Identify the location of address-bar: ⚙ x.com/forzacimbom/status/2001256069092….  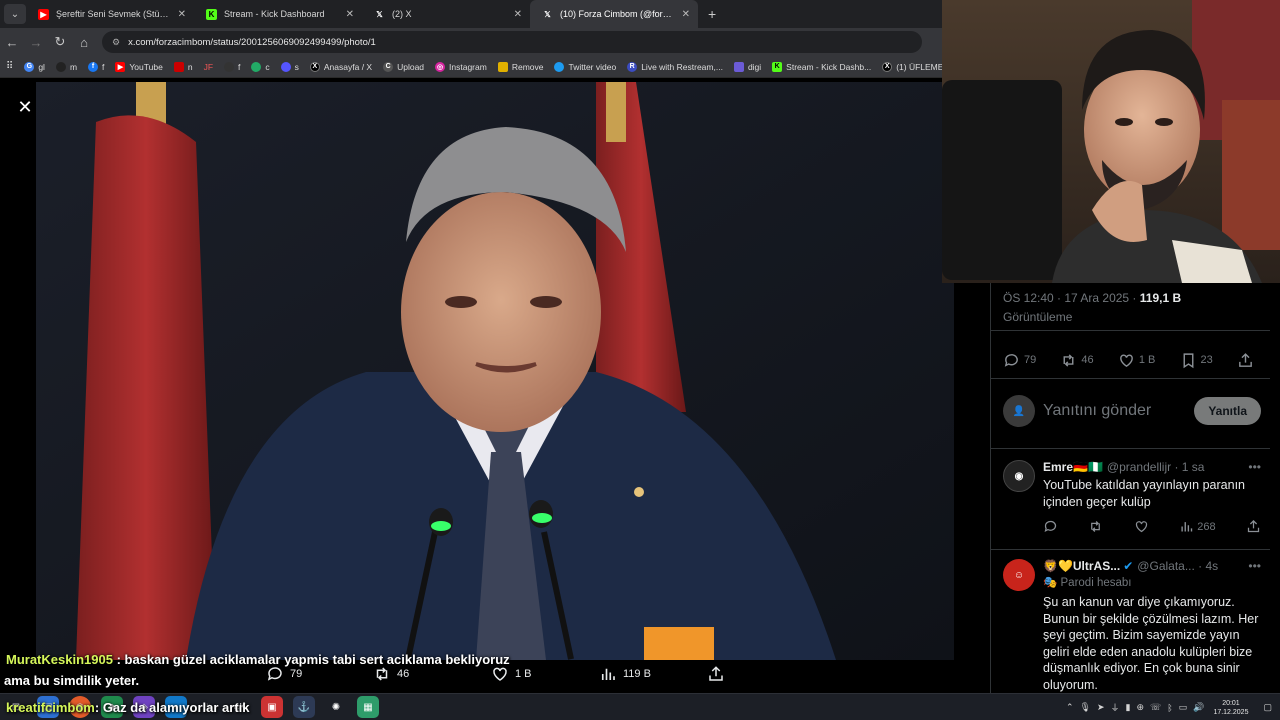
(512, 42).